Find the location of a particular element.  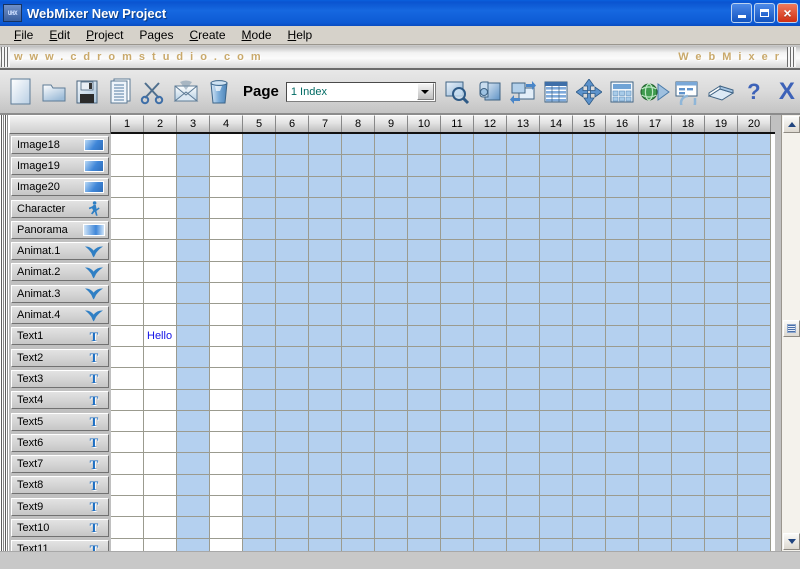

row-label-button-image20: Image20 is located at coordinates (60, 187).